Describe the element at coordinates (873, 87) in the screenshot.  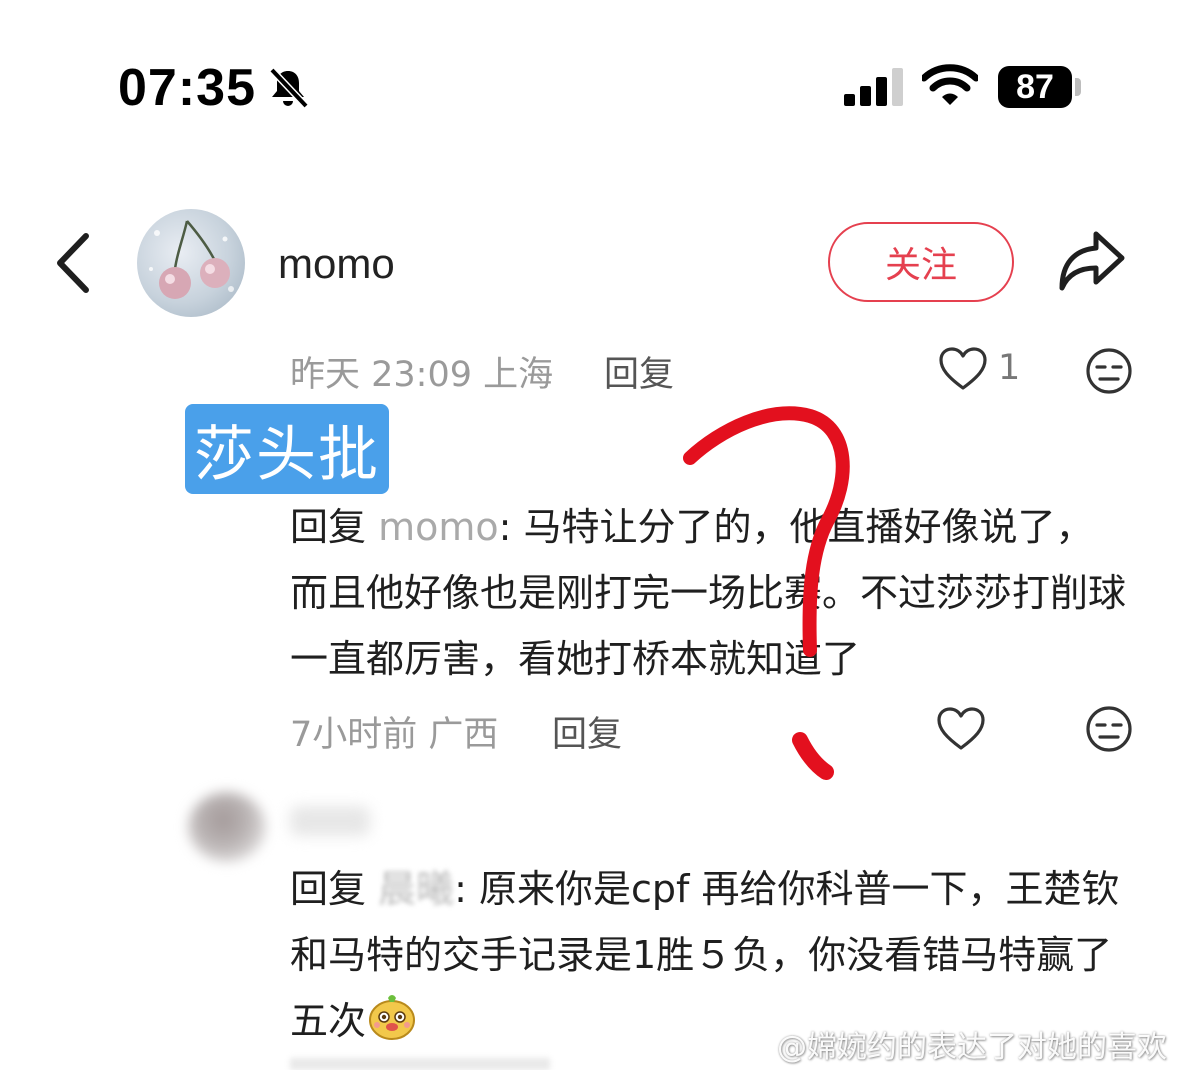
I see `signal-icon` at that location.